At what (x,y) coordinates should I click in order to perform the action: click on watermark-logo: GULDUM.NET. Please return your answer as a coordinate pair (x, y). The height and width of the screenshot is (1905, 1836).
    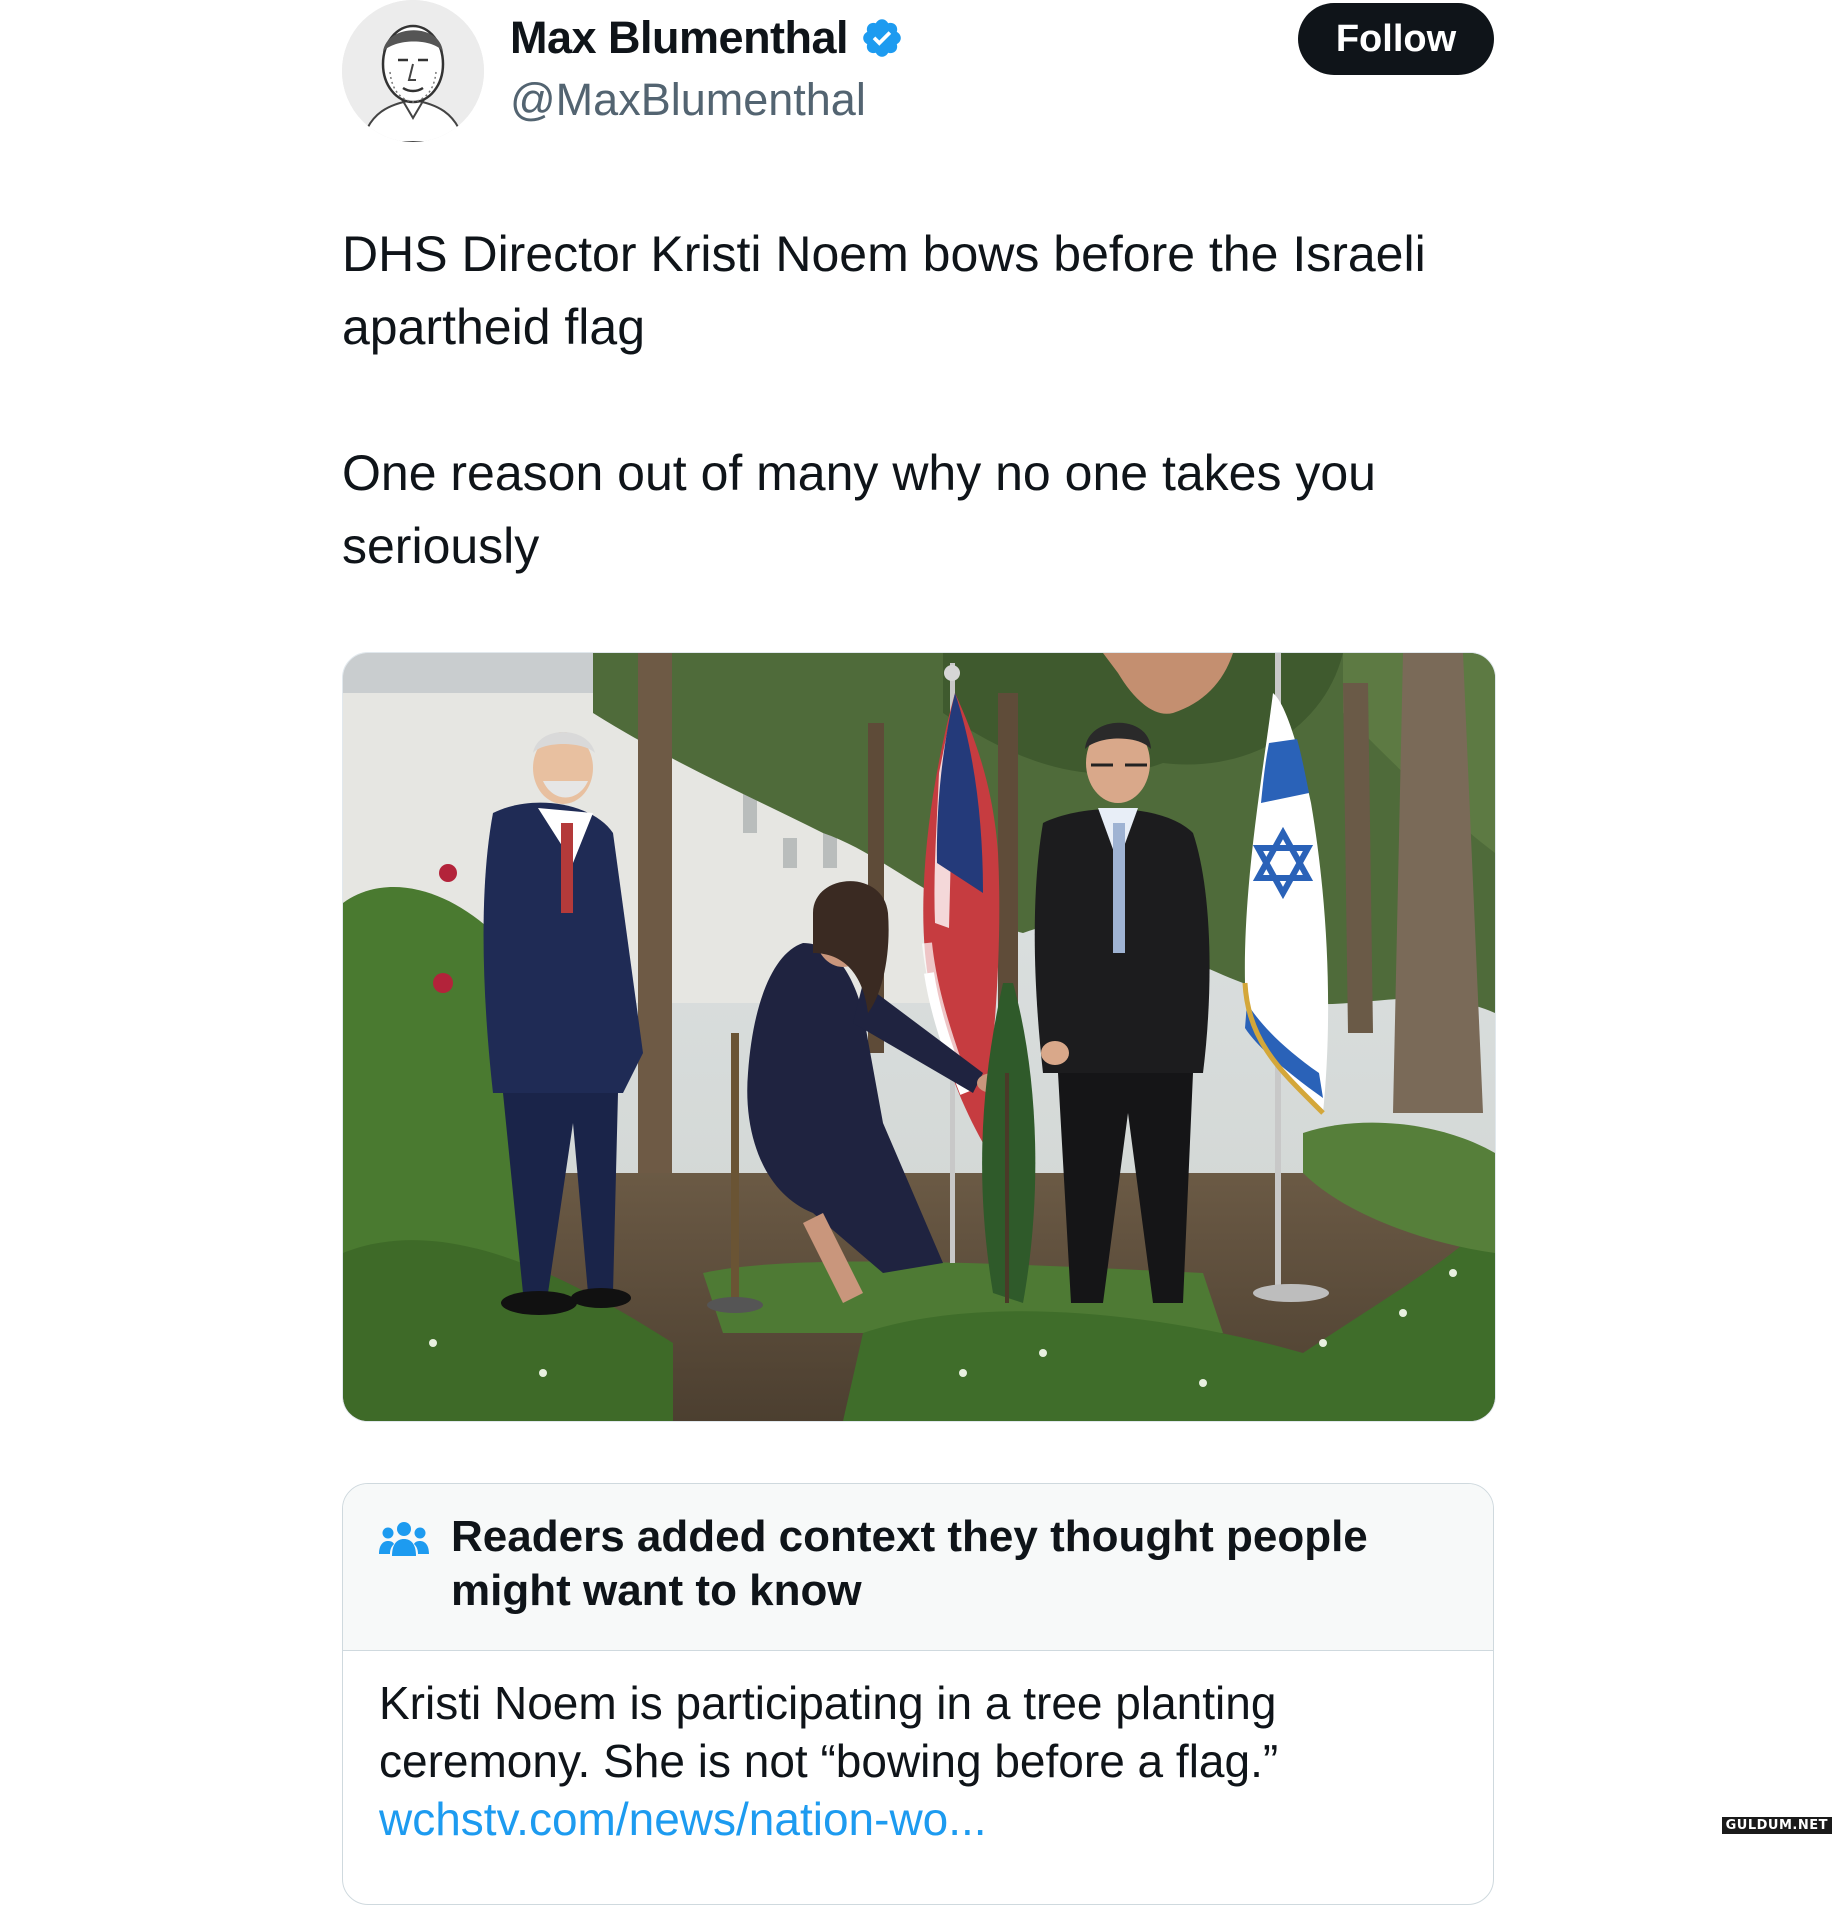
    Looking at the image, I should click on (1776, 1825).